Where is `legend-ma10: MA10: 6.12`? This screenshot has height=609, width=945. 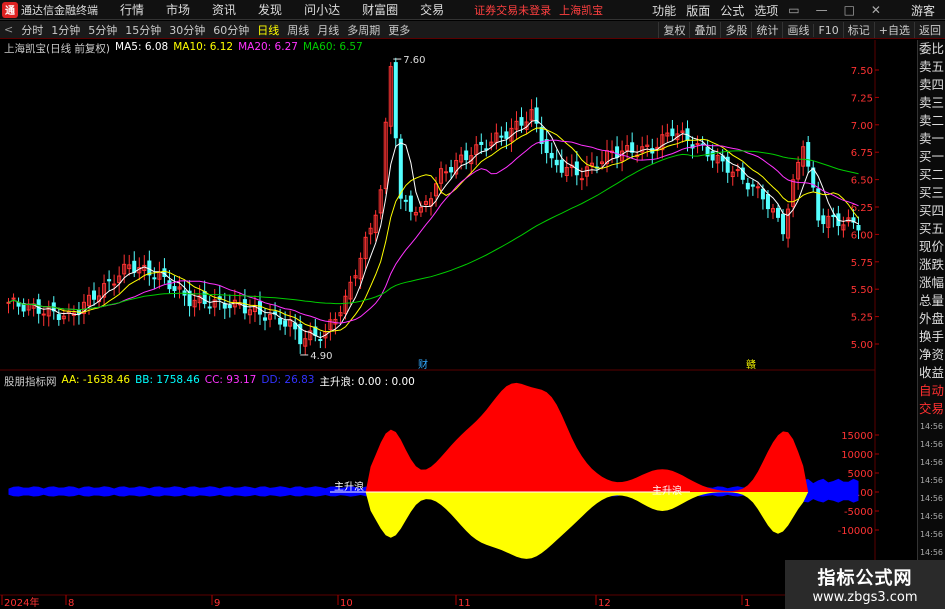
legend-ma10: MA10: 6.12 is located at coordinates (203, 47).